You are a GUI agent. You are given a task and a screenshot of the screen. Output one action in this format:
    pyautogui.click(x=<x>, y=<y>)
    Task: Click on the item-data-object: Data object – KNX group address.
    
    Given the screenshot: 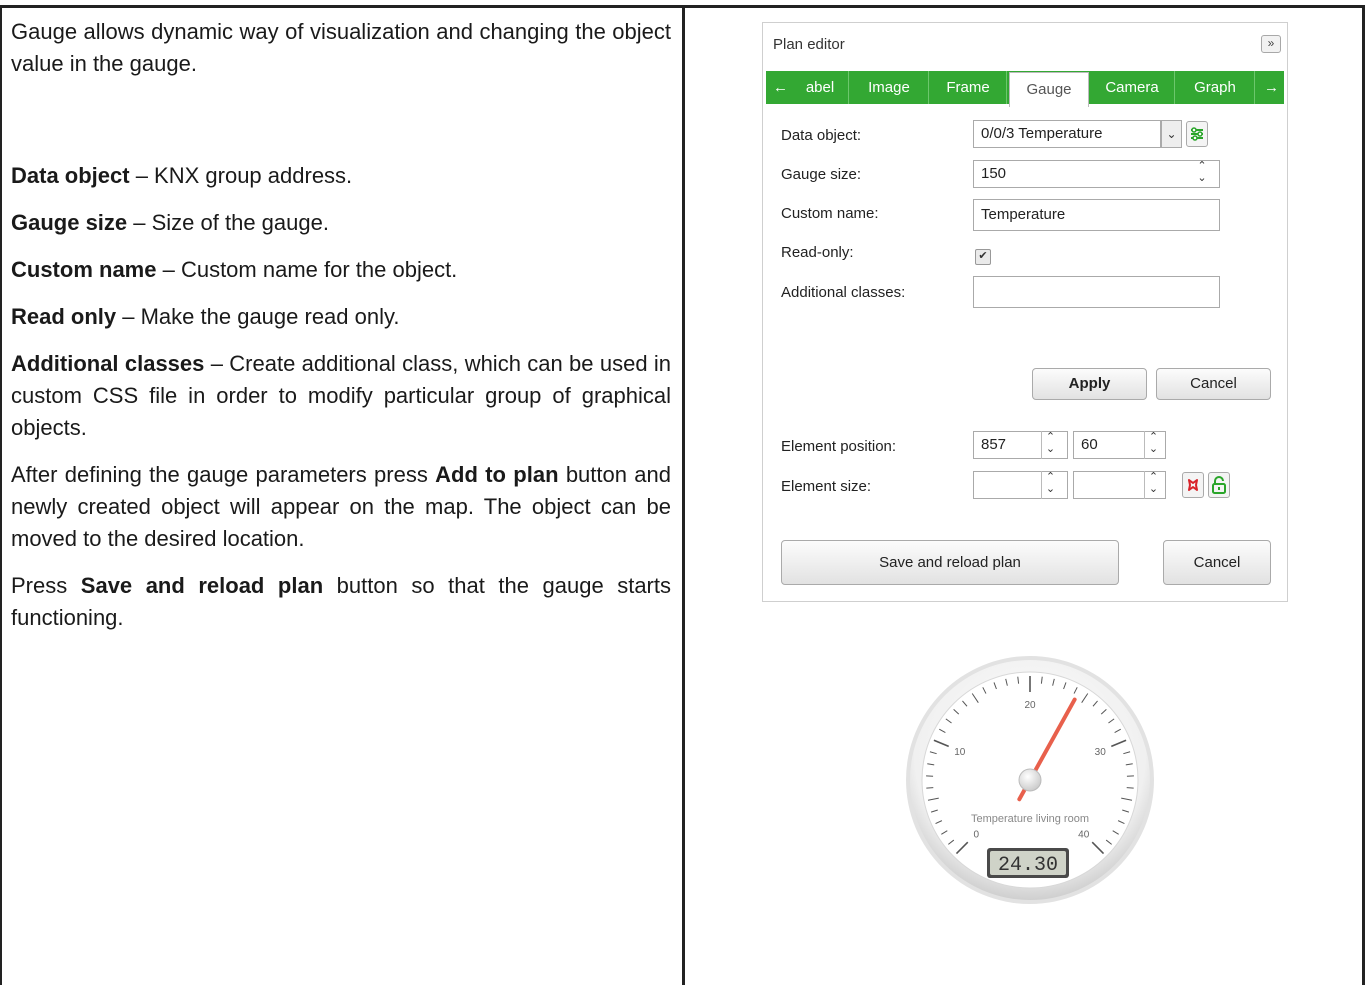 What is the action you would take?
    pyautogui.click(x=341, y=176)
    